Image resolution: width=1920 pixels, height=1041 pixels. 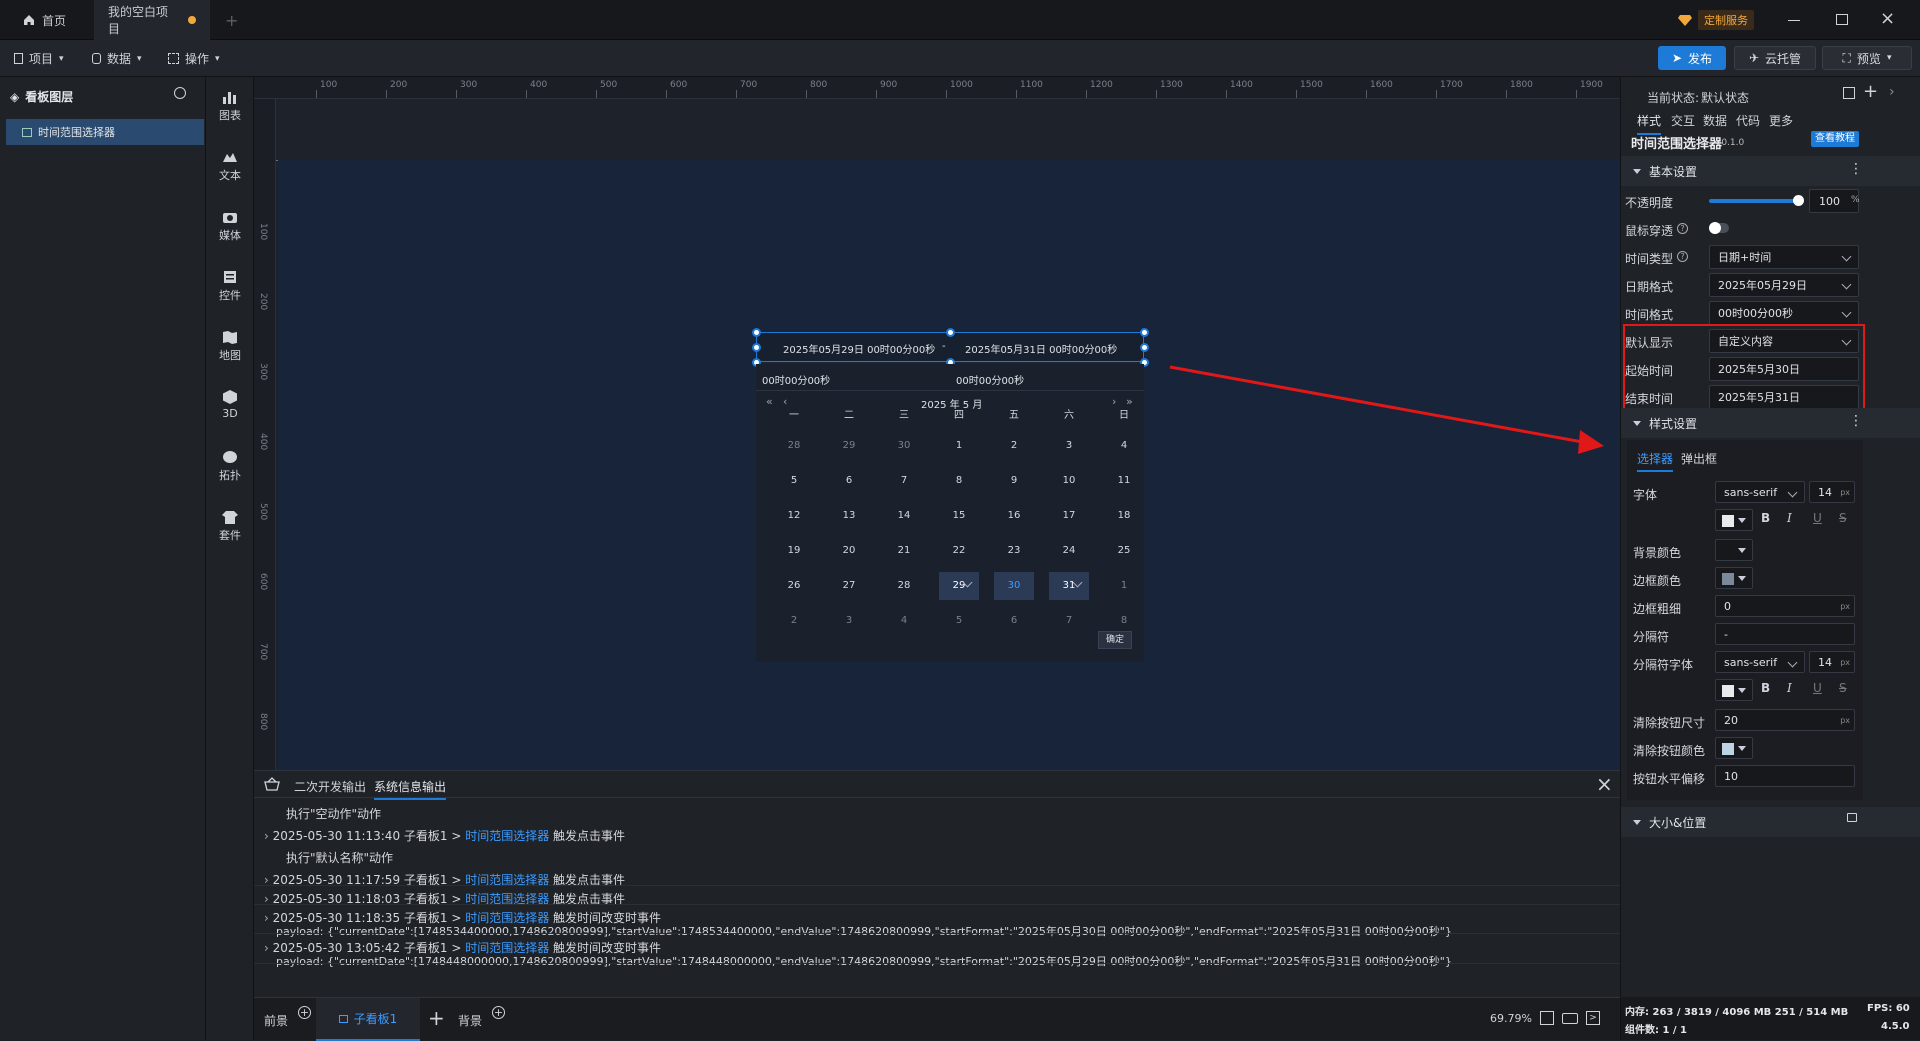 What do you see at coordinates (1734, 578) in the screenshot?
I see `border-color-picker` at bounding box center [1734, 578].